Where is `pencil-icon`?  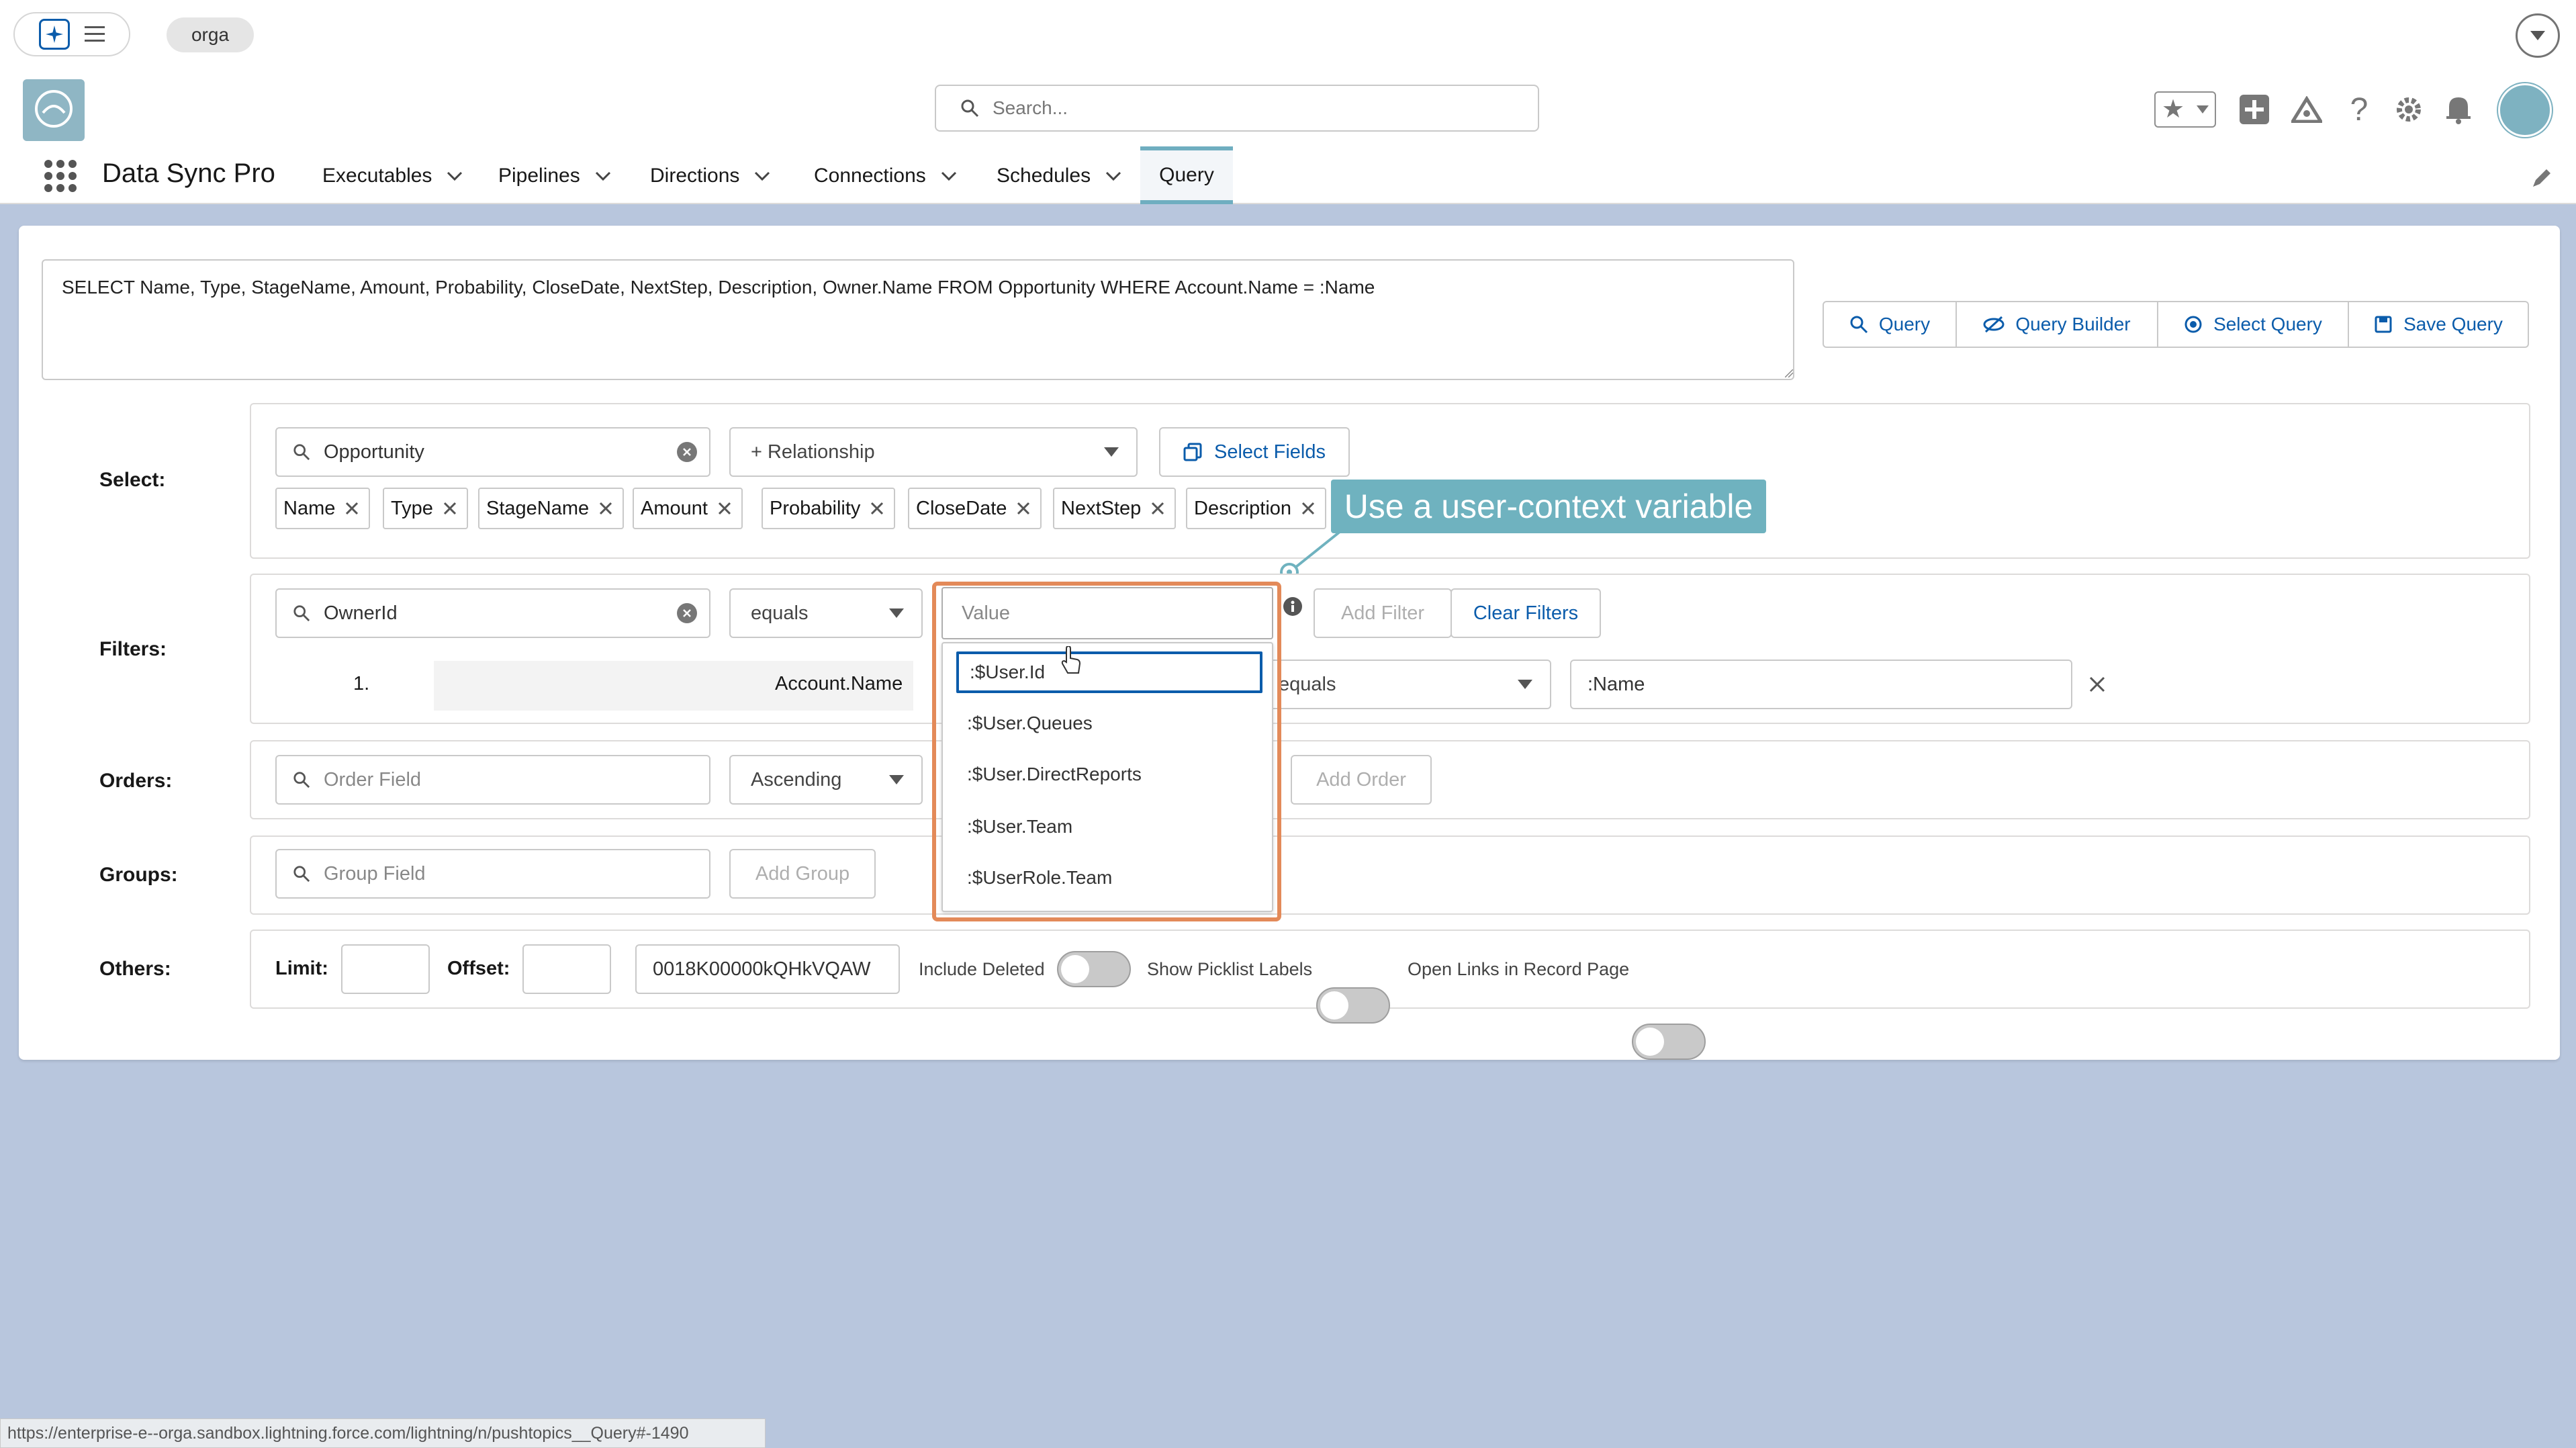
pencil-icon is located at coordinates (2541, 178).